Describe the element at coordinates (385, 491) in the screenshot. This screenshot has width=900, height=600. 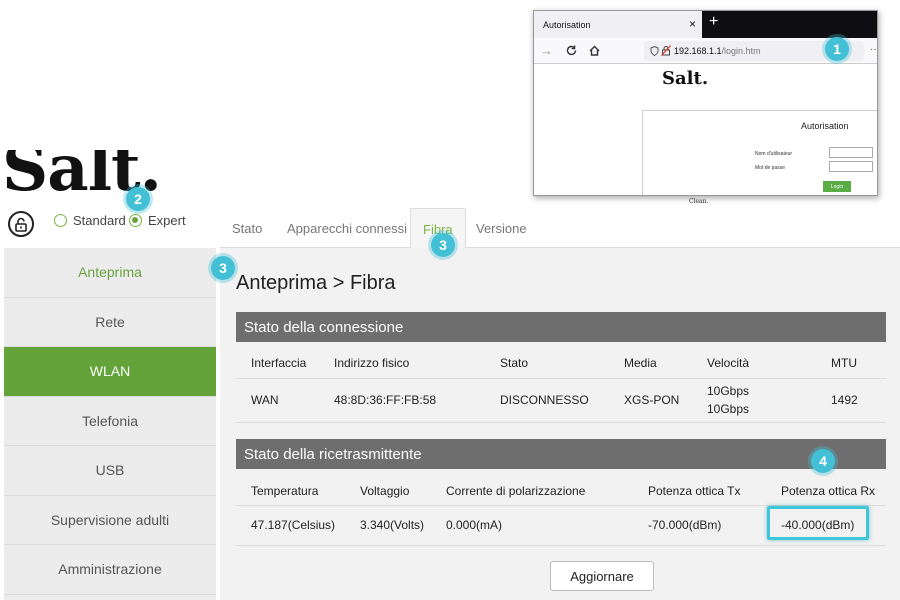
I see `col-voltaggio: Voltaggio` at that location.